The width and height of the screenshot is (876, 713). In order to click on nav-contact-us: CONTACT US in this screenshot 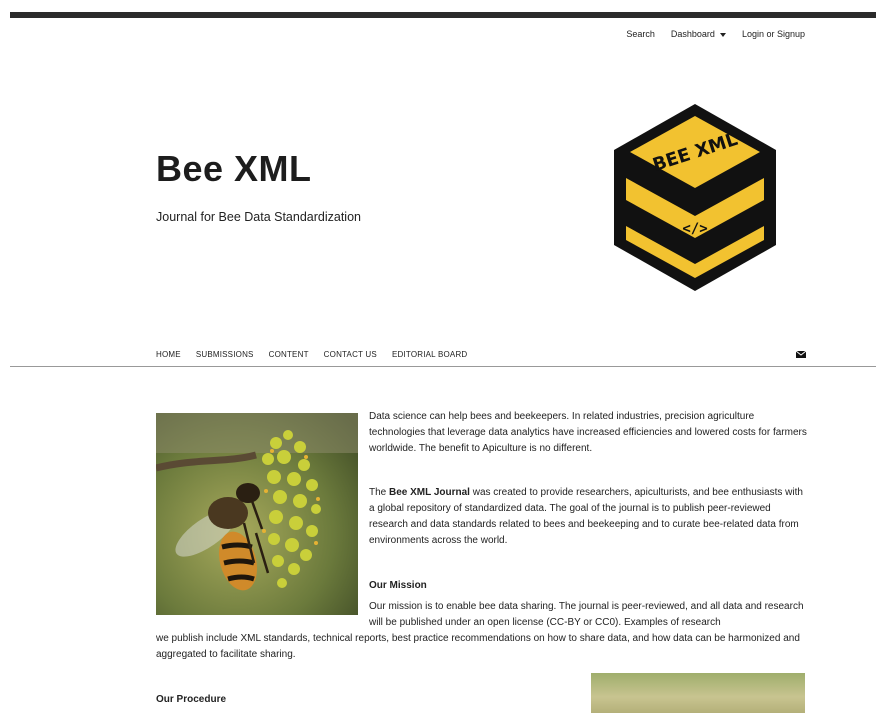, I will do `click(350, 354)`.